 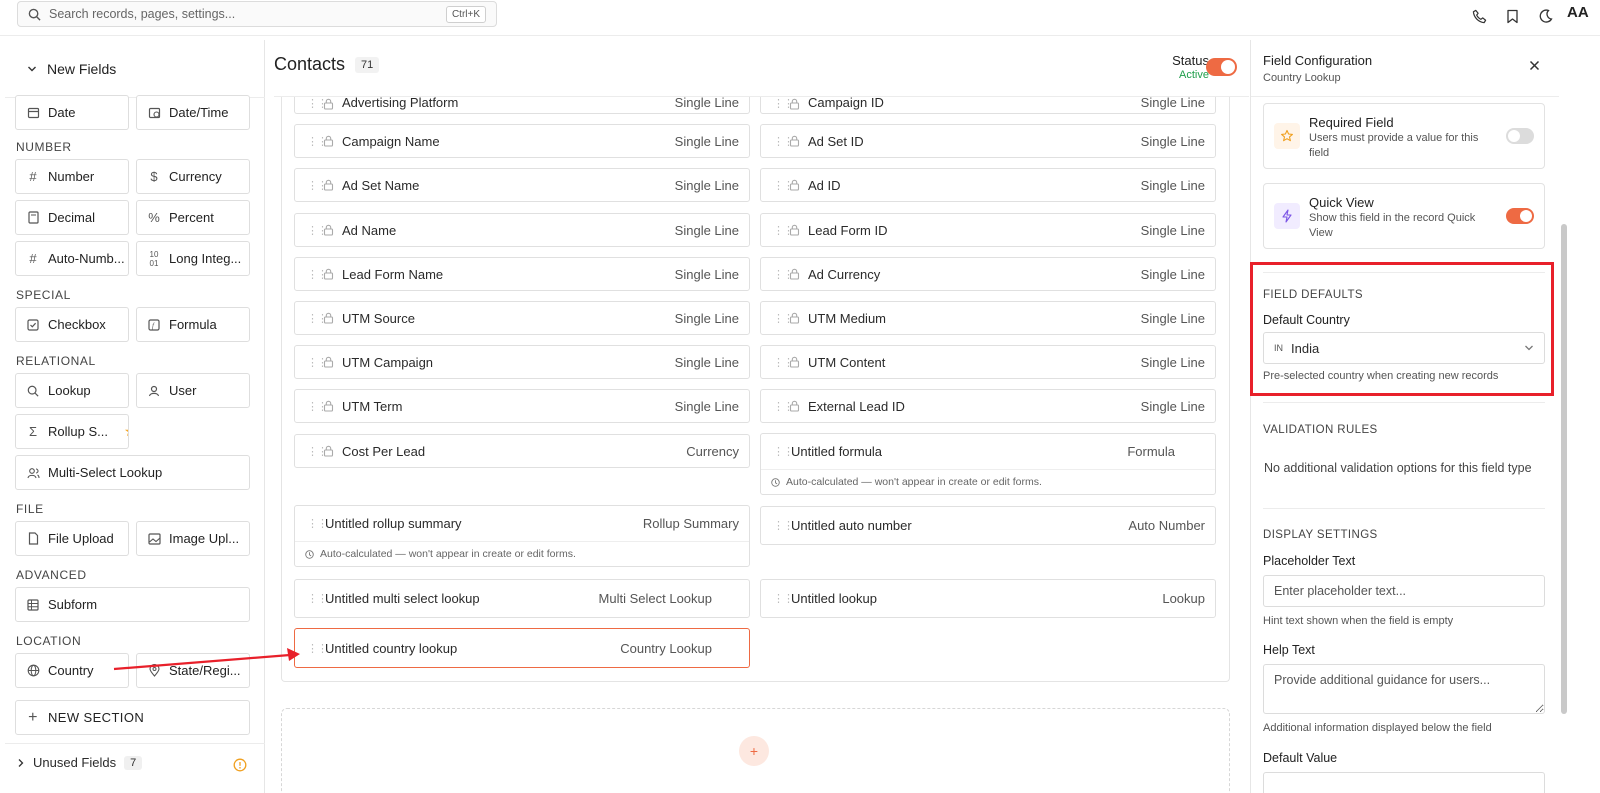 I want to click on field-row-lookup: ⋮⋮ Untitled lookup Lookup, so click(x=988, y=598).